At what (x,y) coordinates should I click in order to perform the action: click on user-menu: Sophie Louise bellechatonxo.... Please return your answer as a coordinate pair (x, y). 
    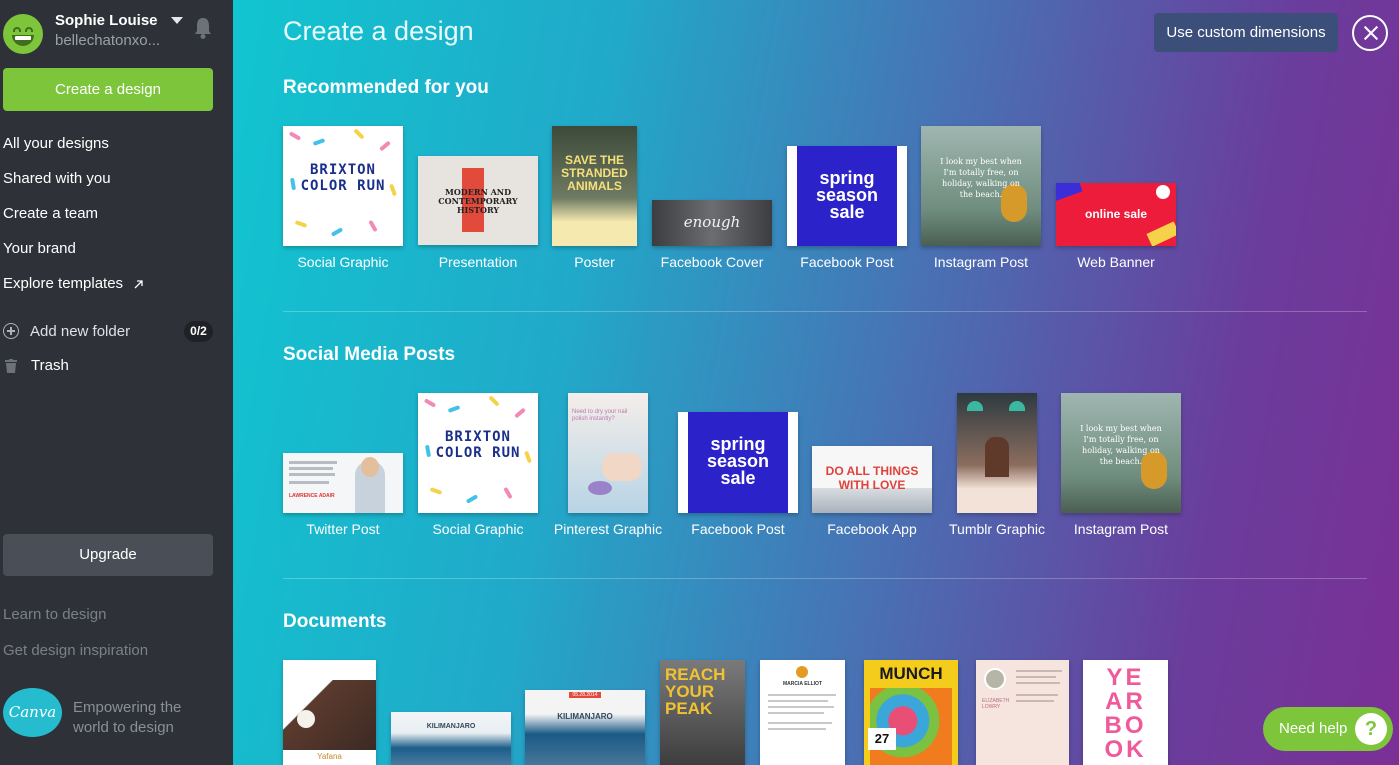
    Looking at the image, I should click on (116, 33).